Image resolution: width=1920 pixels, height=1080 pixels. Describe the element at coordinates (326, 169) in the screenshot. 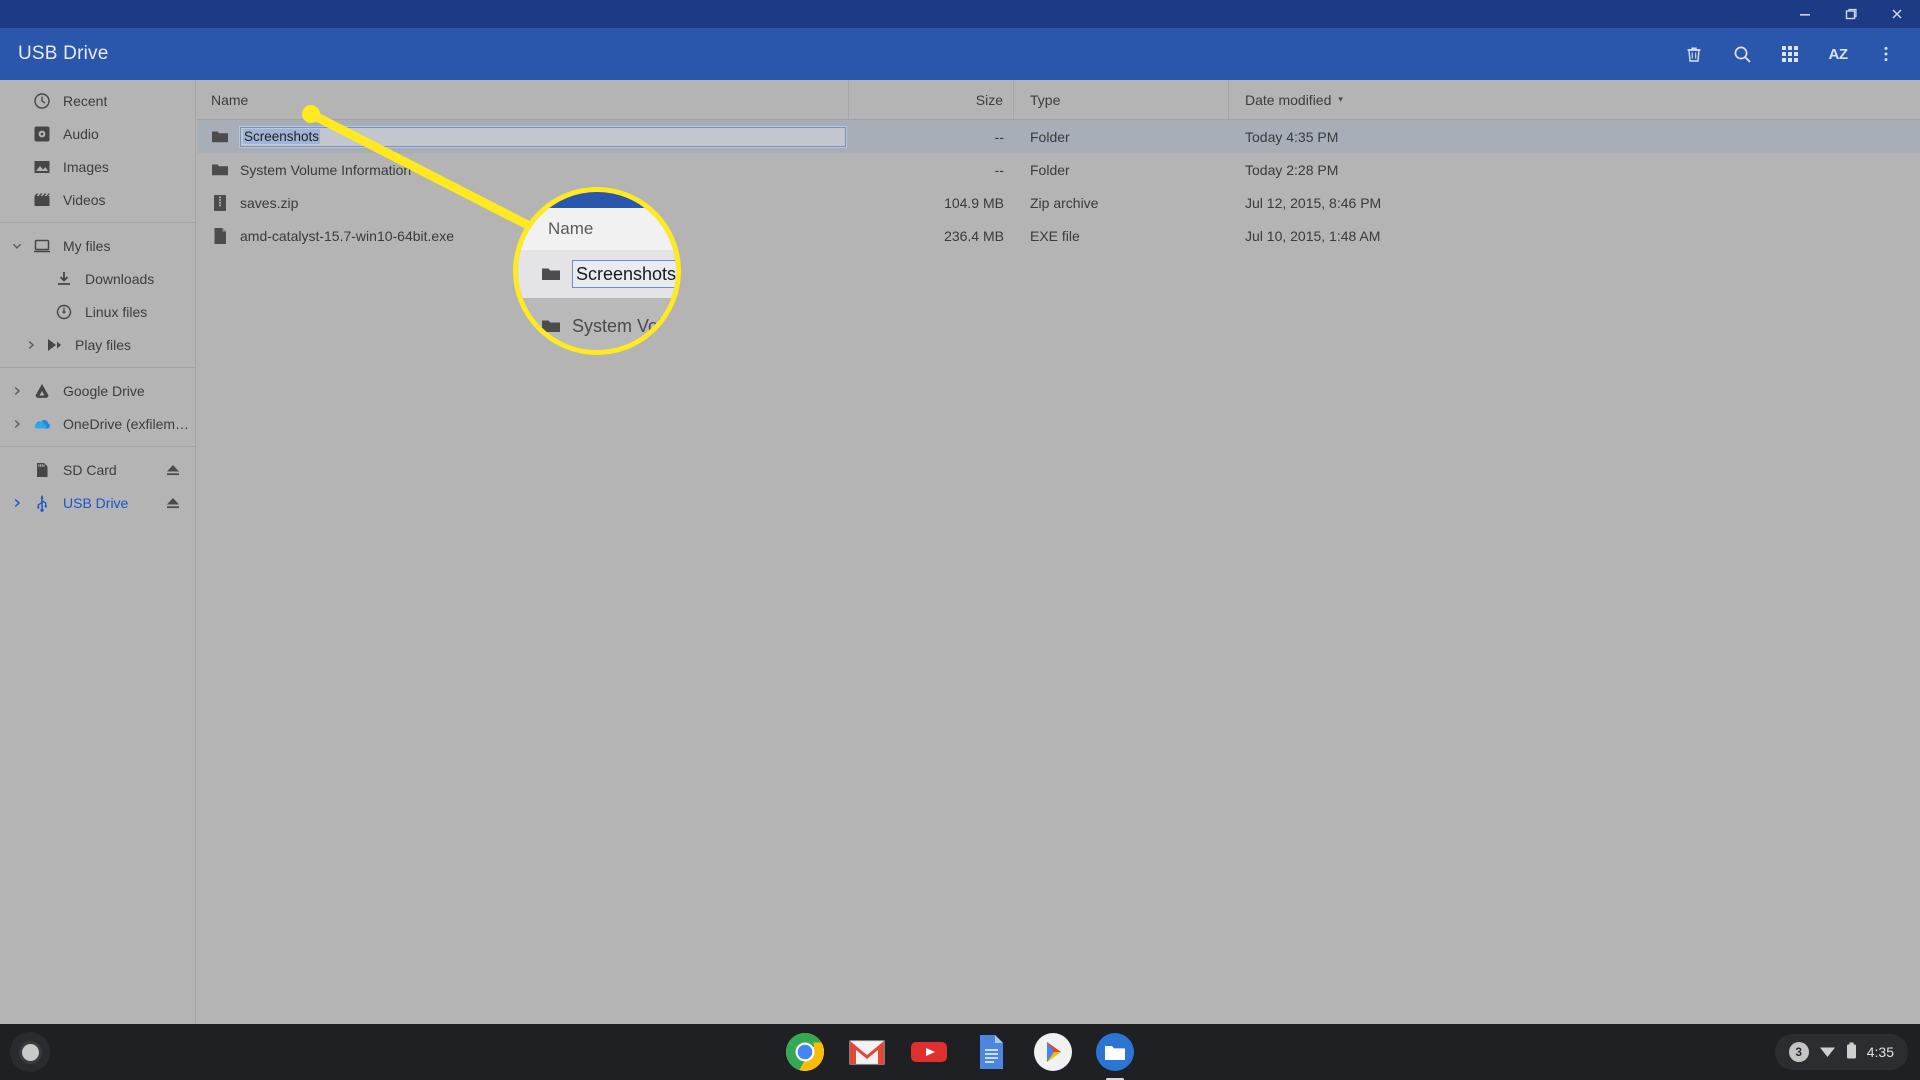

I see `file-name-label: System Volume Information` at that location.